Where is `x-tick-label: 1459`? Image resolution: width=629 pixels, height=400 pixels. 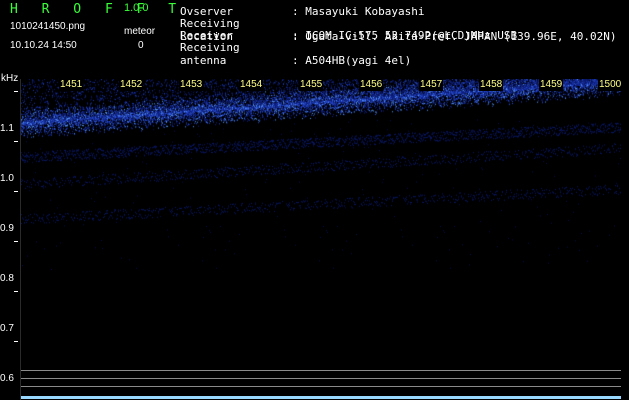 x-tick-label: 1459 is located at coordinates (551, 85).